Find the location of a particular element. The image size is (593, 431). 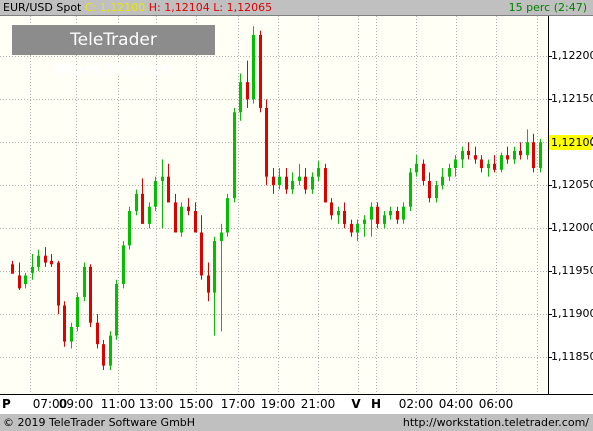

teletrader-logo: TeleTrader WorkStation is located at coordinates (113, 52).